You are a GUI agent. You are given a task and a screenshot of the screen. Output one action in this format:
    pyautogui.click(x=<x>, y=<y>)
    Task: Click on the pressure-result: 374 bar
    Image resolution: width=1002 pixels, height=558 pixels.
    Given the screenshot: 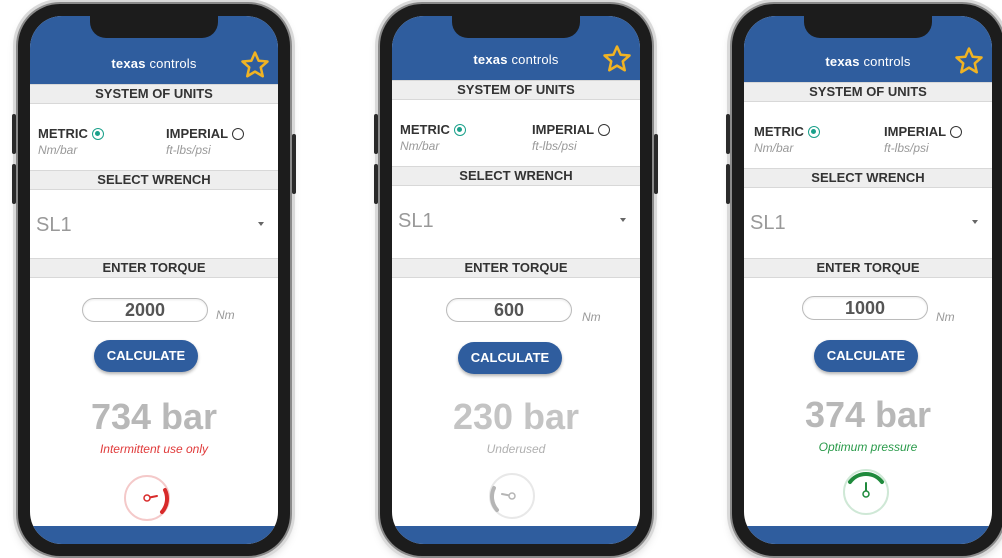 What is the action you would take?
    pyautogui.click(x=868, y=414)
    